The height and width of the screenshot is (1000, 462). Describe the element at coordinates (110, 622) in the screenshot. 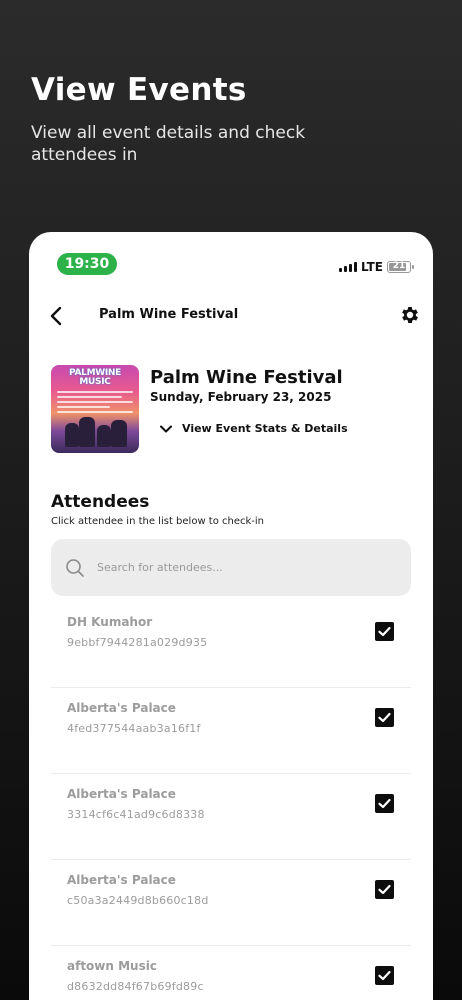

I see `attendee-name: DH Kumahor` at that location.